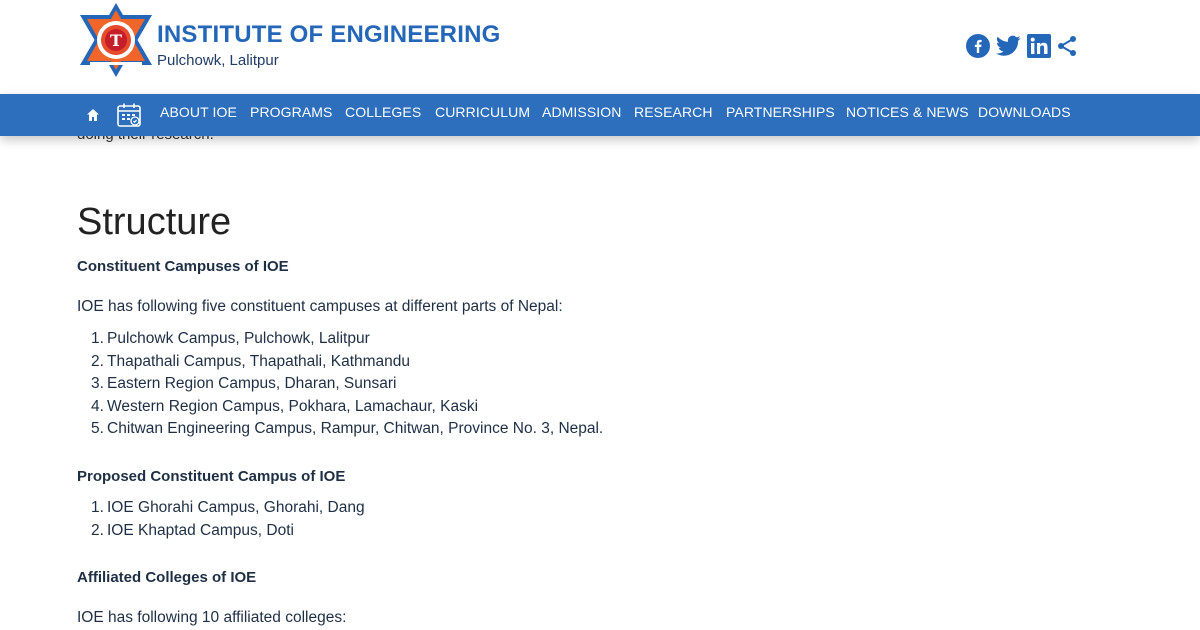  Describe the element at coordinates (1039, 46) in the screenshot. I see `linkedin-icon` at that location.